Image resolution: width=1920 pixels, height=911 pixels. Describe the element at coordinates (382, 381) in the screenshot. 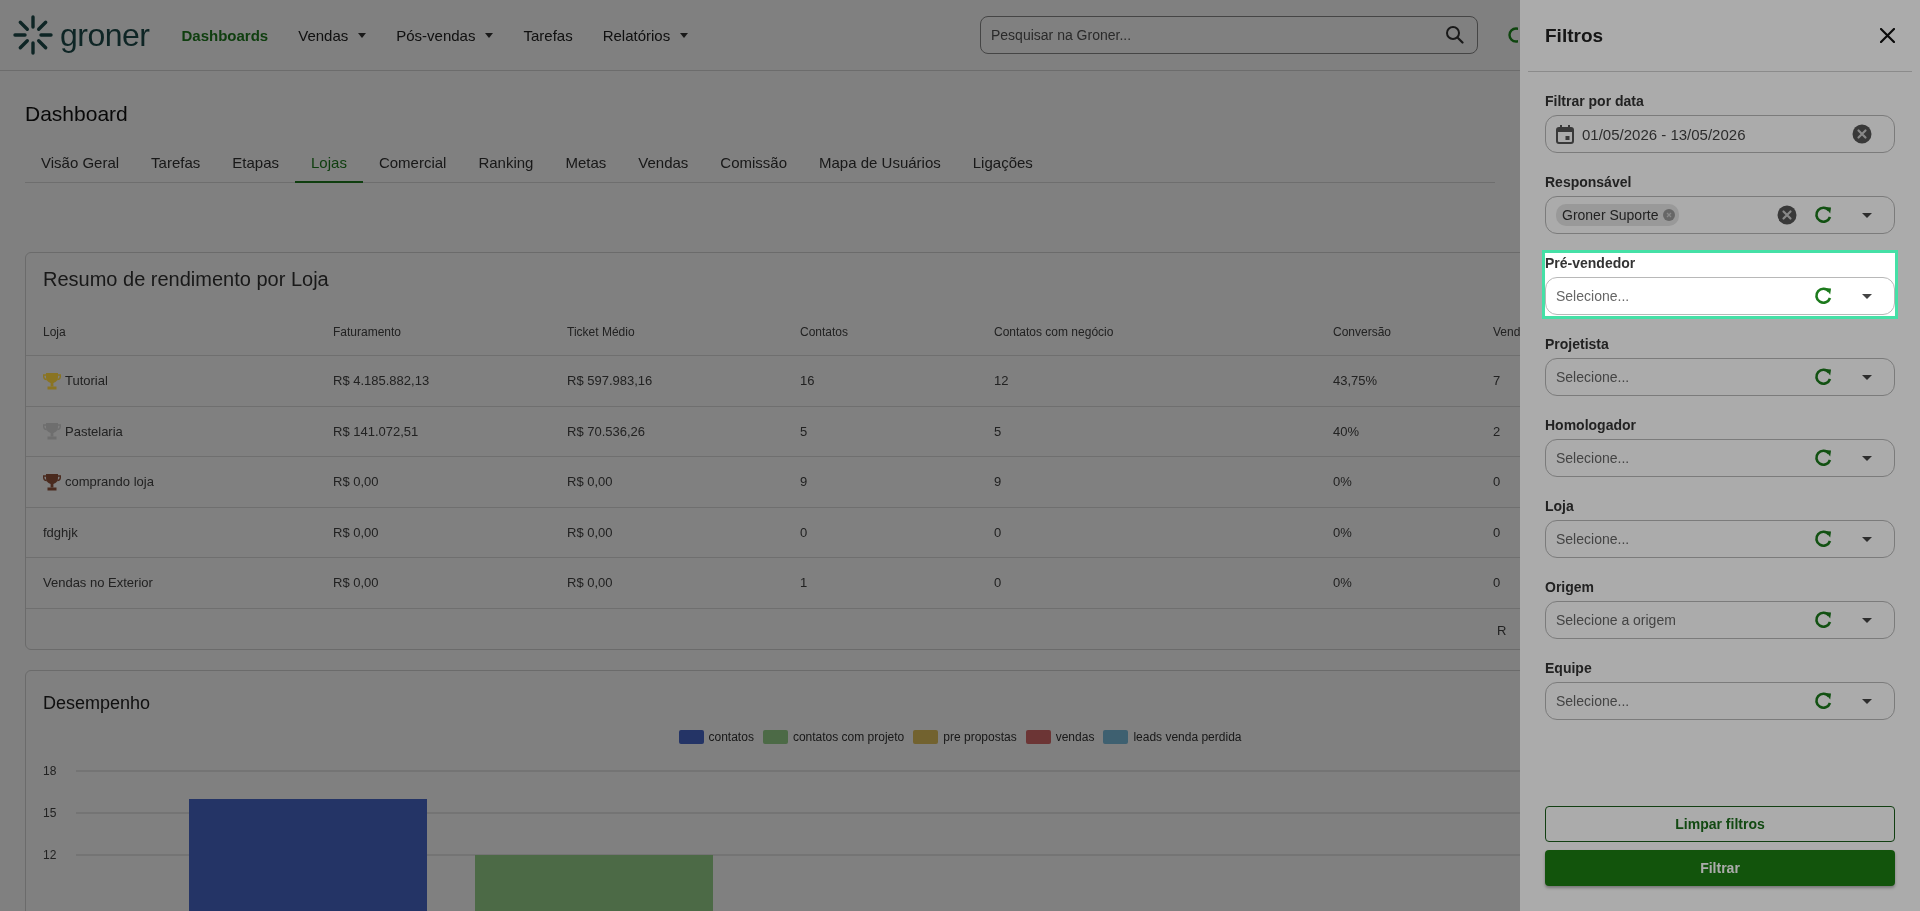

I see `table-cell-text: R$ 4.185.882,13` at that location.